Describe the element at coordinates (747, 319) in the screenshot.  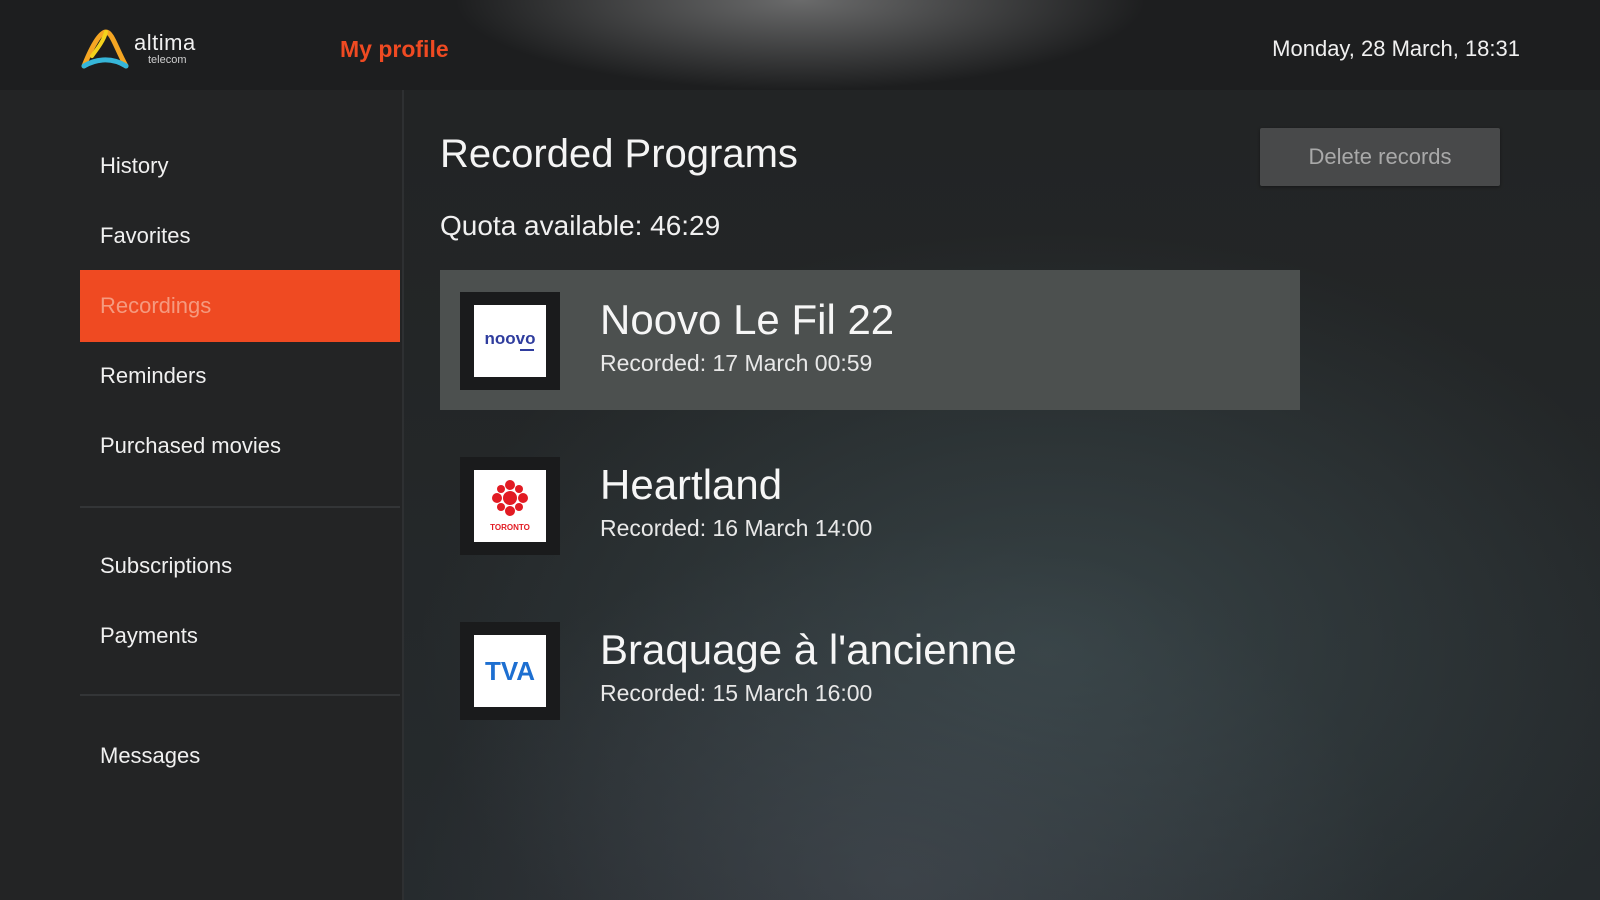
I see `recording-title: Noovo Le Fil 22` at that location.